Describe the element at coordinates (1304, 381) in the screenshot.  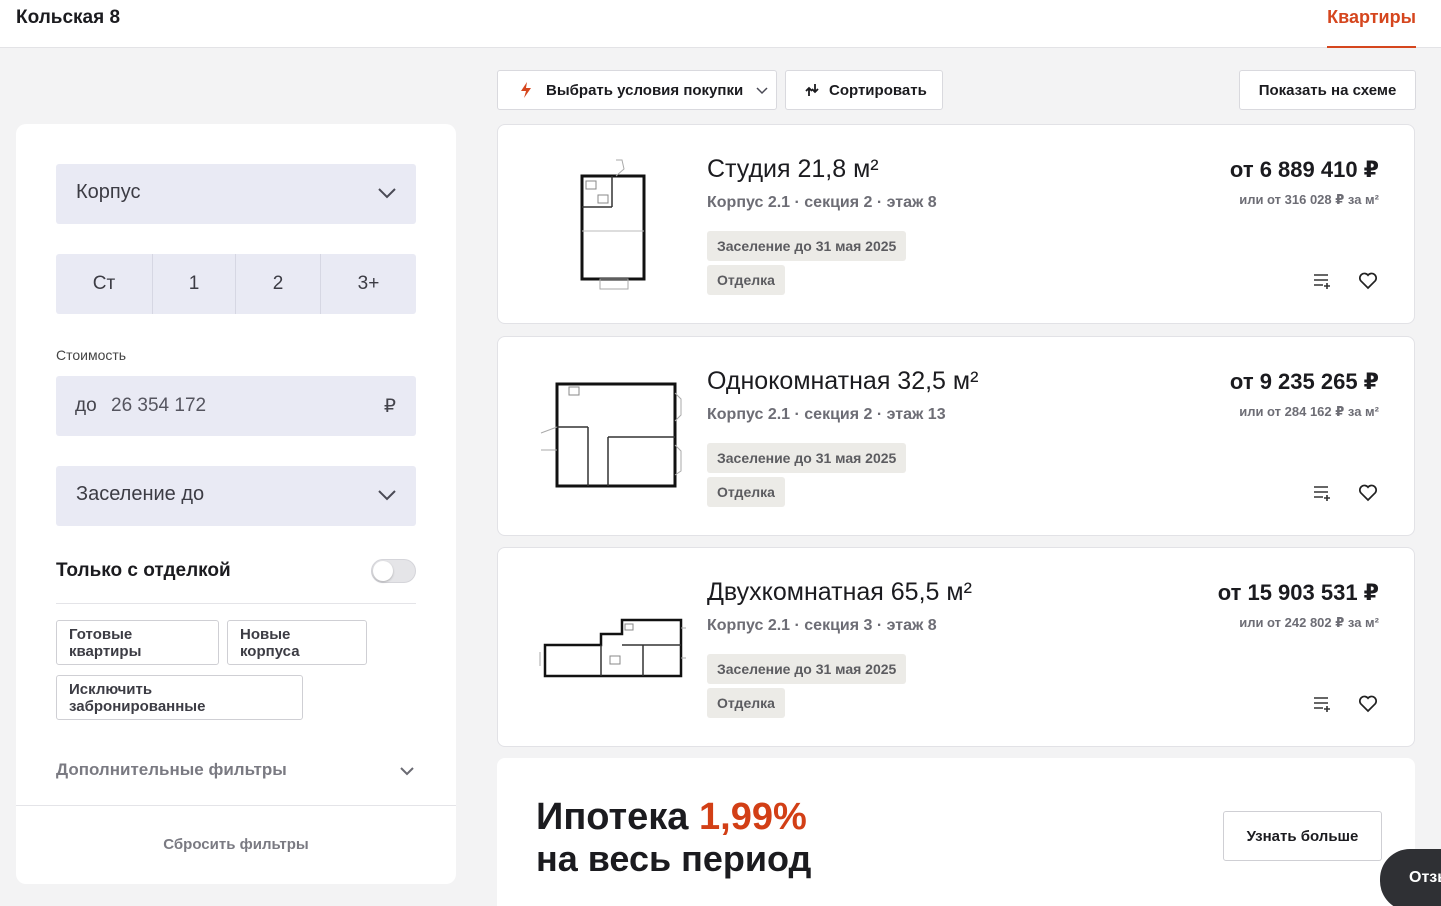
I see `listing-price: от 9 235 265 ₽` at that location.